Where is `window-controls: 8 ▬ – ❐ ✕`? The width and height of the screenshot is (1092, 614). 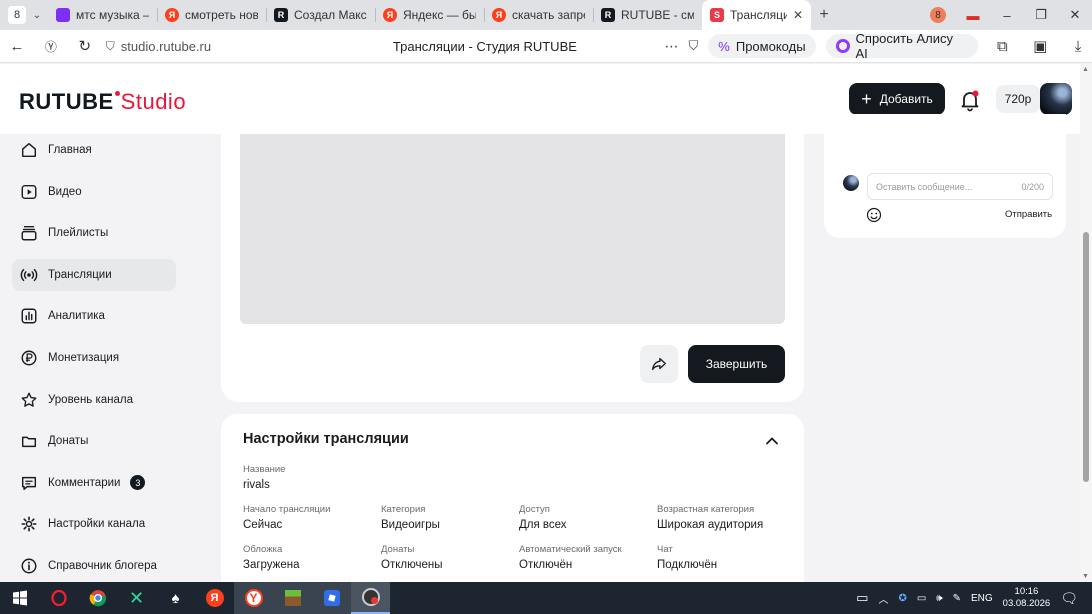
window-controls: 8 ▬ – ❐ ✕ is located at coordinates (1011, 15).